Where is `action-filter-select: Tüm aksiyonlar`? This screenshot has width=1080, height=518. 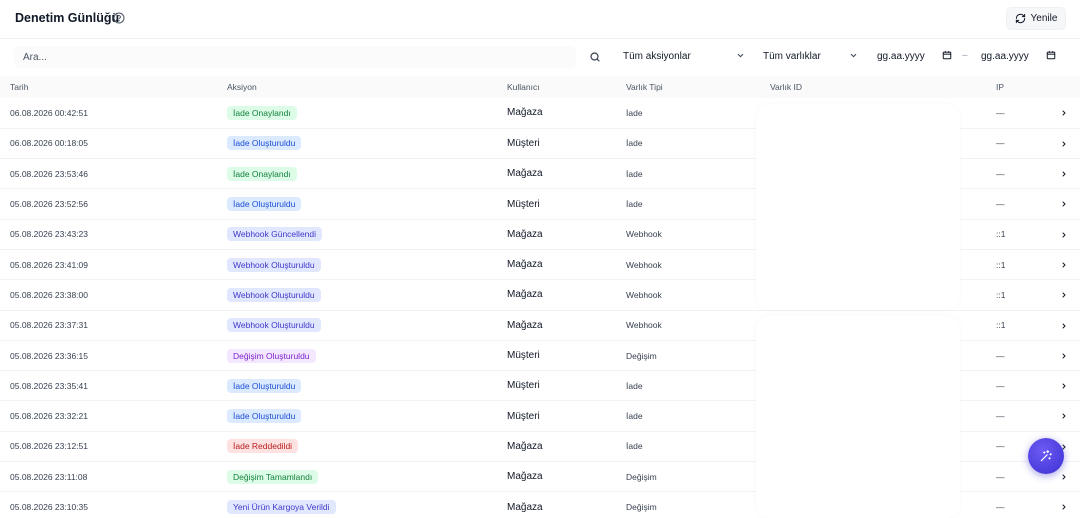 action-filter-select: Tüm aksiyonlar is located at coordinates (685, 56).